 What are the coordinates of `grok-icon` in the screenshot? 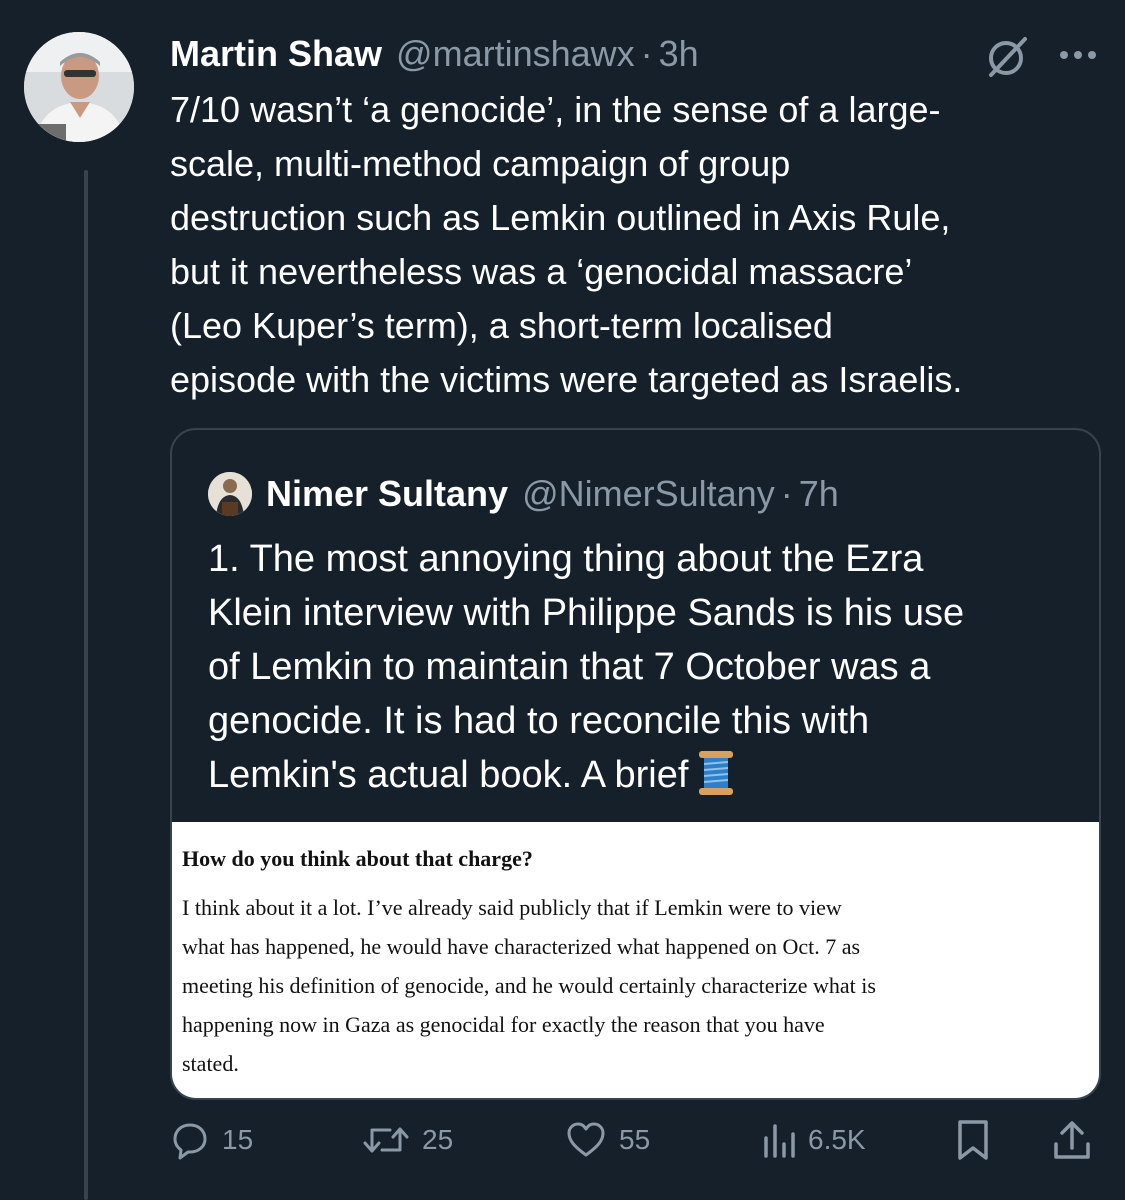 It's located at (1008, 56).